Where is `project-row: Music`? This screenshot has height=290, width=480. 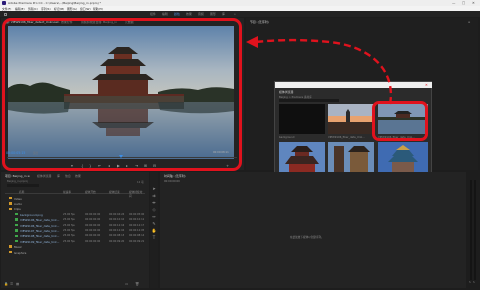 project-row: Music is located at coordinates (75, 247).